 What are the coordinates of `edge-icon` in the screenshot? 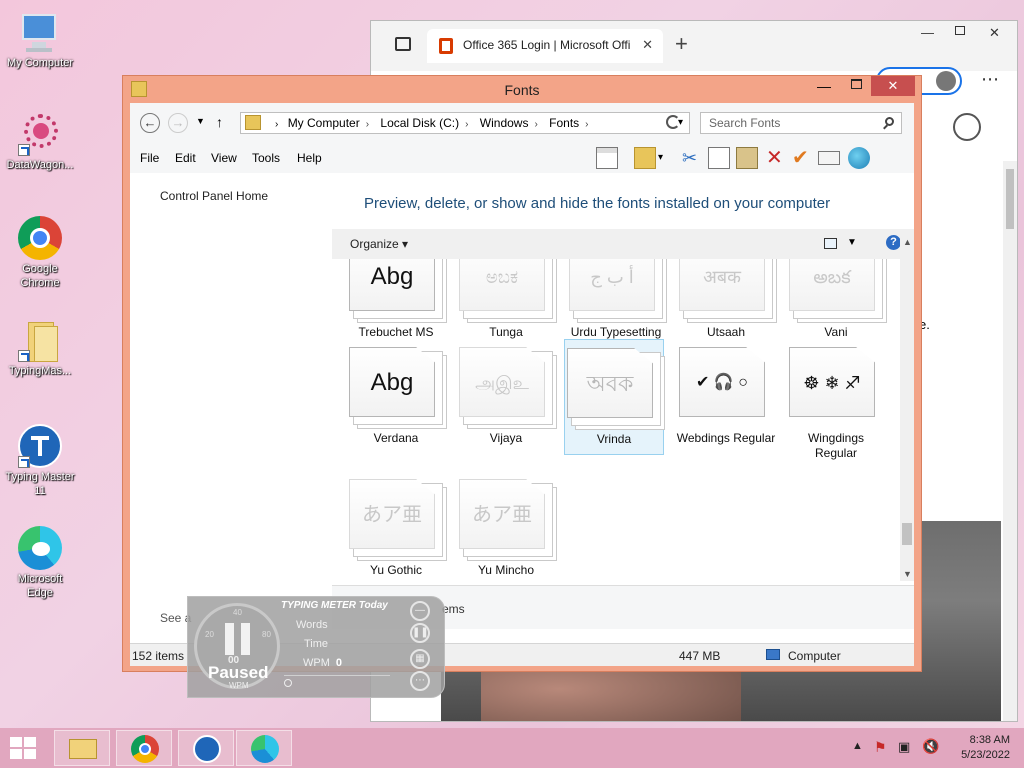 It's located at (40, 548).